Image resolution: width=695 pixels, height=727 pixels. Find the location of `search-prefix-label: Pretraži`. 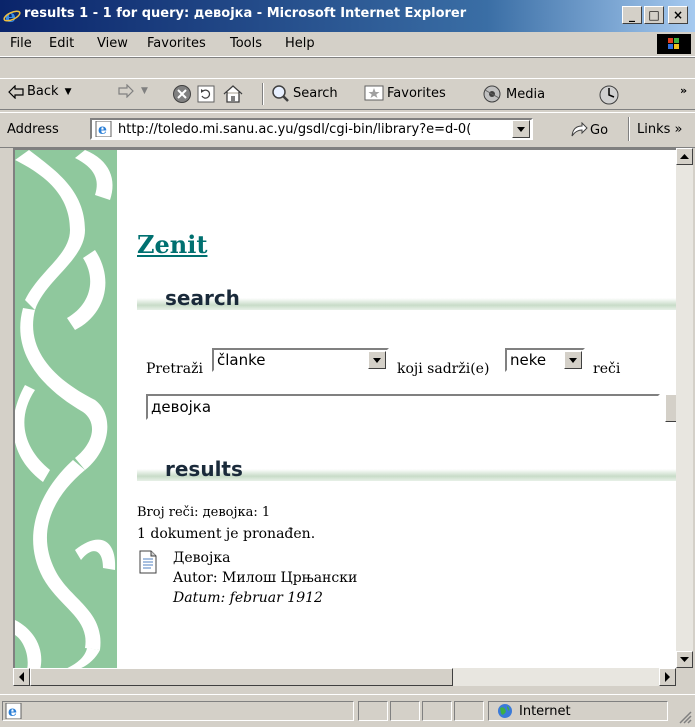

search-prefix-label: Pretraži is located at coordinates (174, 369).